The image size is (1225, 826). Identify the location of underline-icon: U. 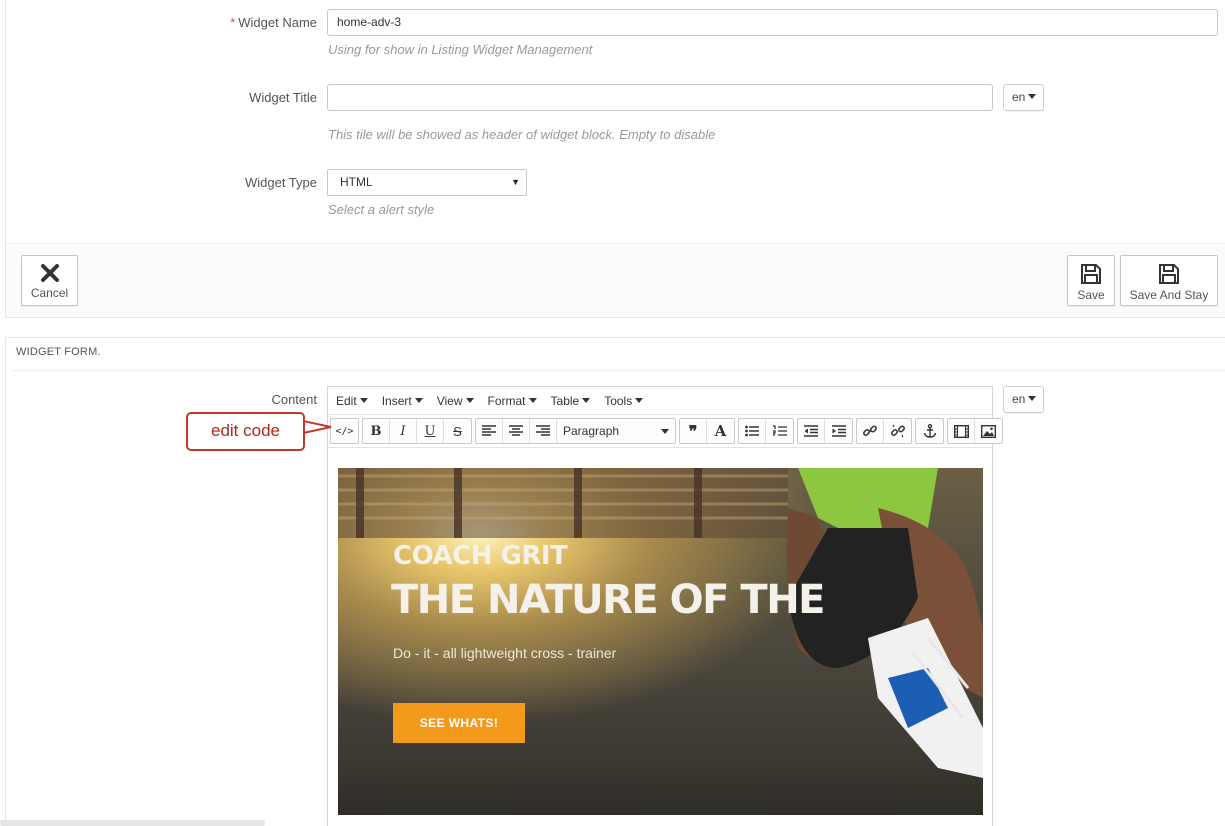
(430, 431).